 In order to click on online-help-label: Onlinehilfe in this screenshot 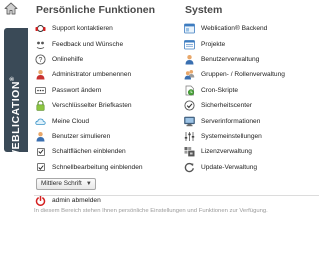, I will do `click(68, 59)`.